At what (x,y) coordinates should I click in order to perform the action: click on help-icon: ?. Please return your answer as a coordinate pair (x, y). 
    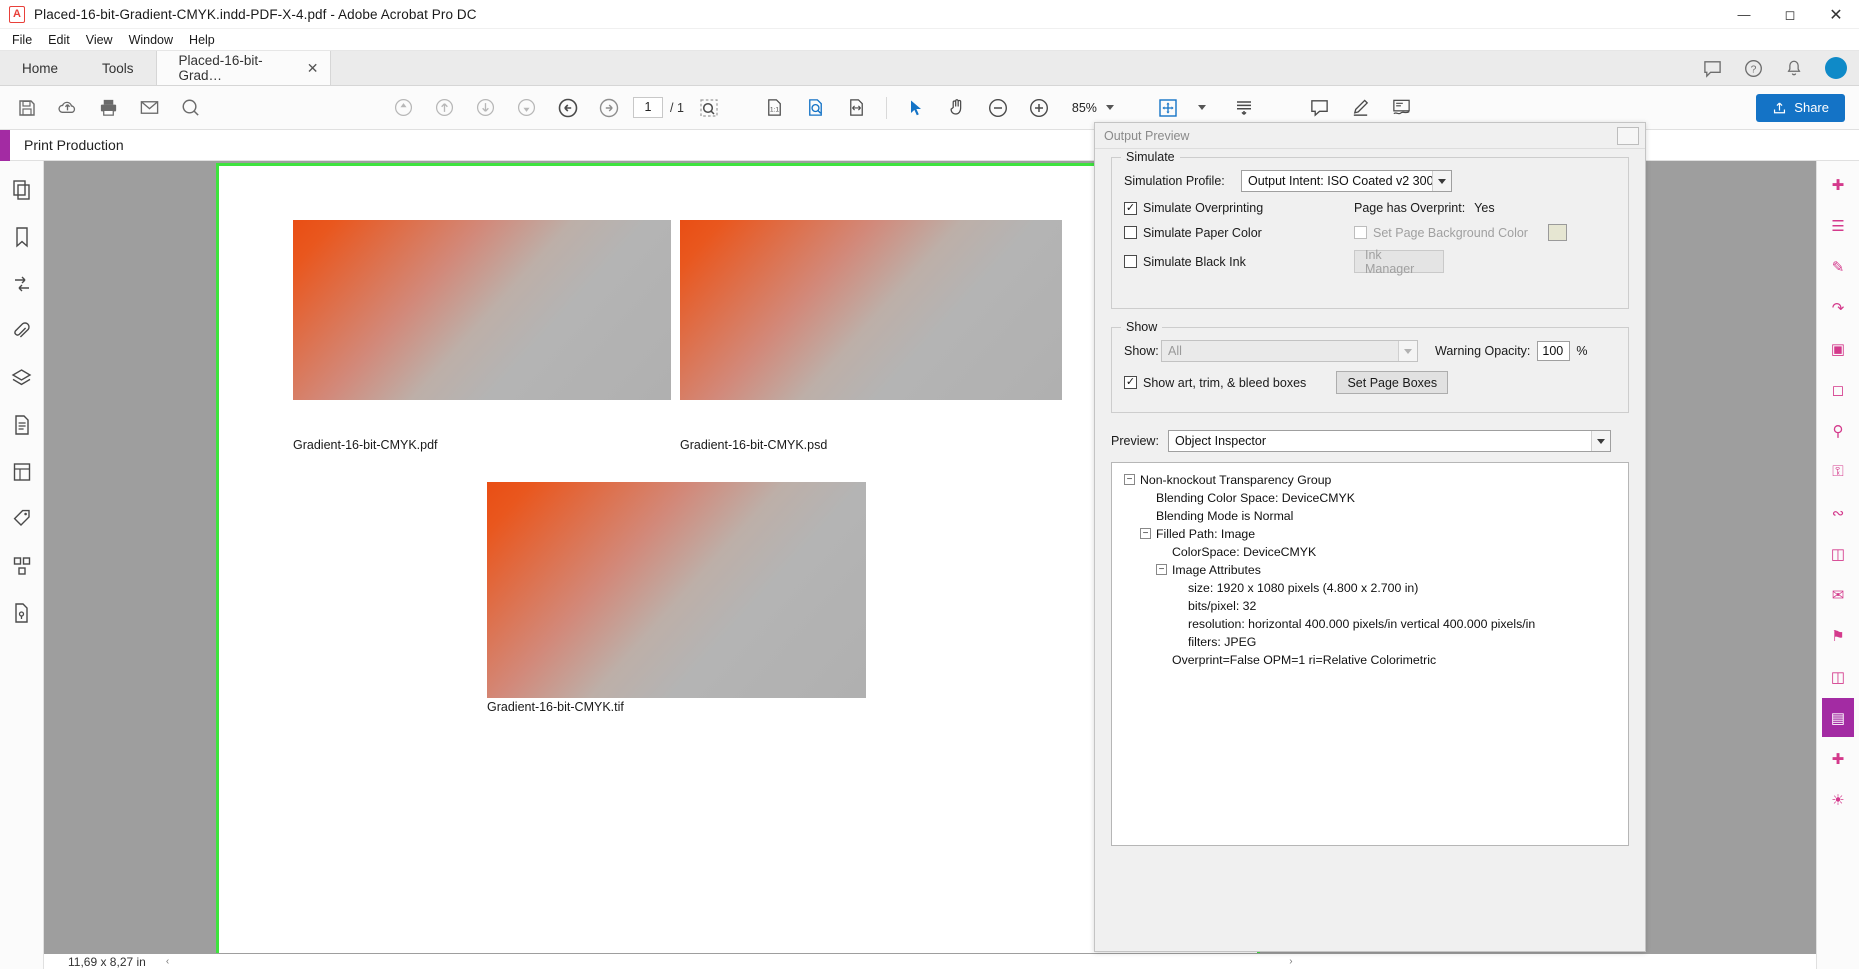
    Looking at the image, I should click on (1753, 68).